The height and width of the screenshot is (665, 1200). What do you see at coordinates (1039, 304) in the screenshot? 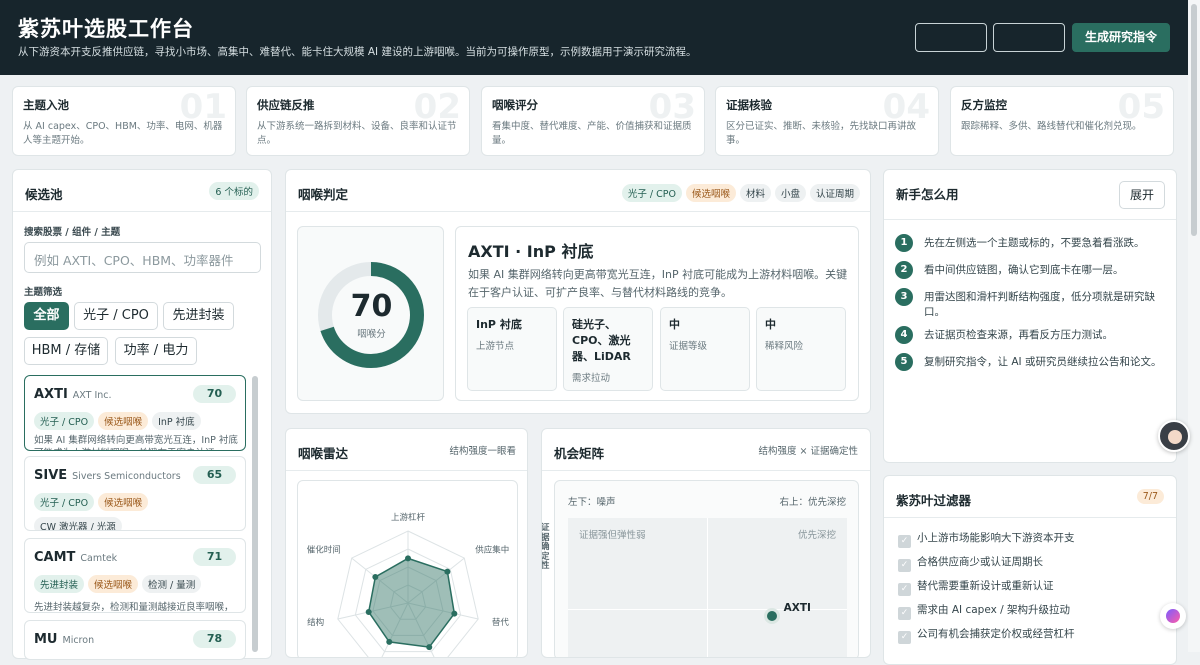
I see `guide-step-text: 用雷达图和滑杆判断结构强度，低分项就是研究缺口。` at bounding box center [1039, 304].